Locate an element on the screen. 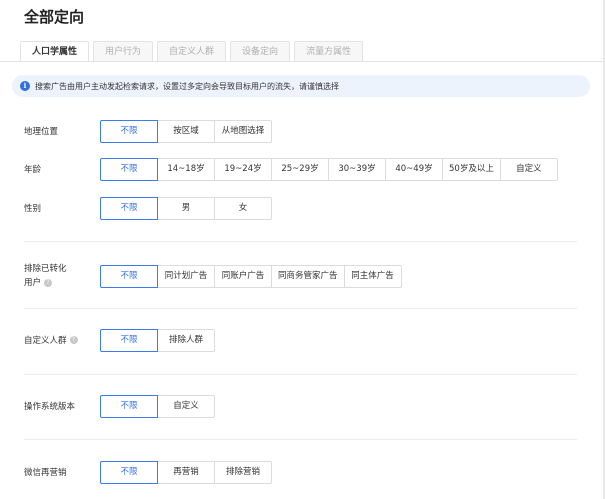  option-female: 女 is located at coordinates (243, 208).